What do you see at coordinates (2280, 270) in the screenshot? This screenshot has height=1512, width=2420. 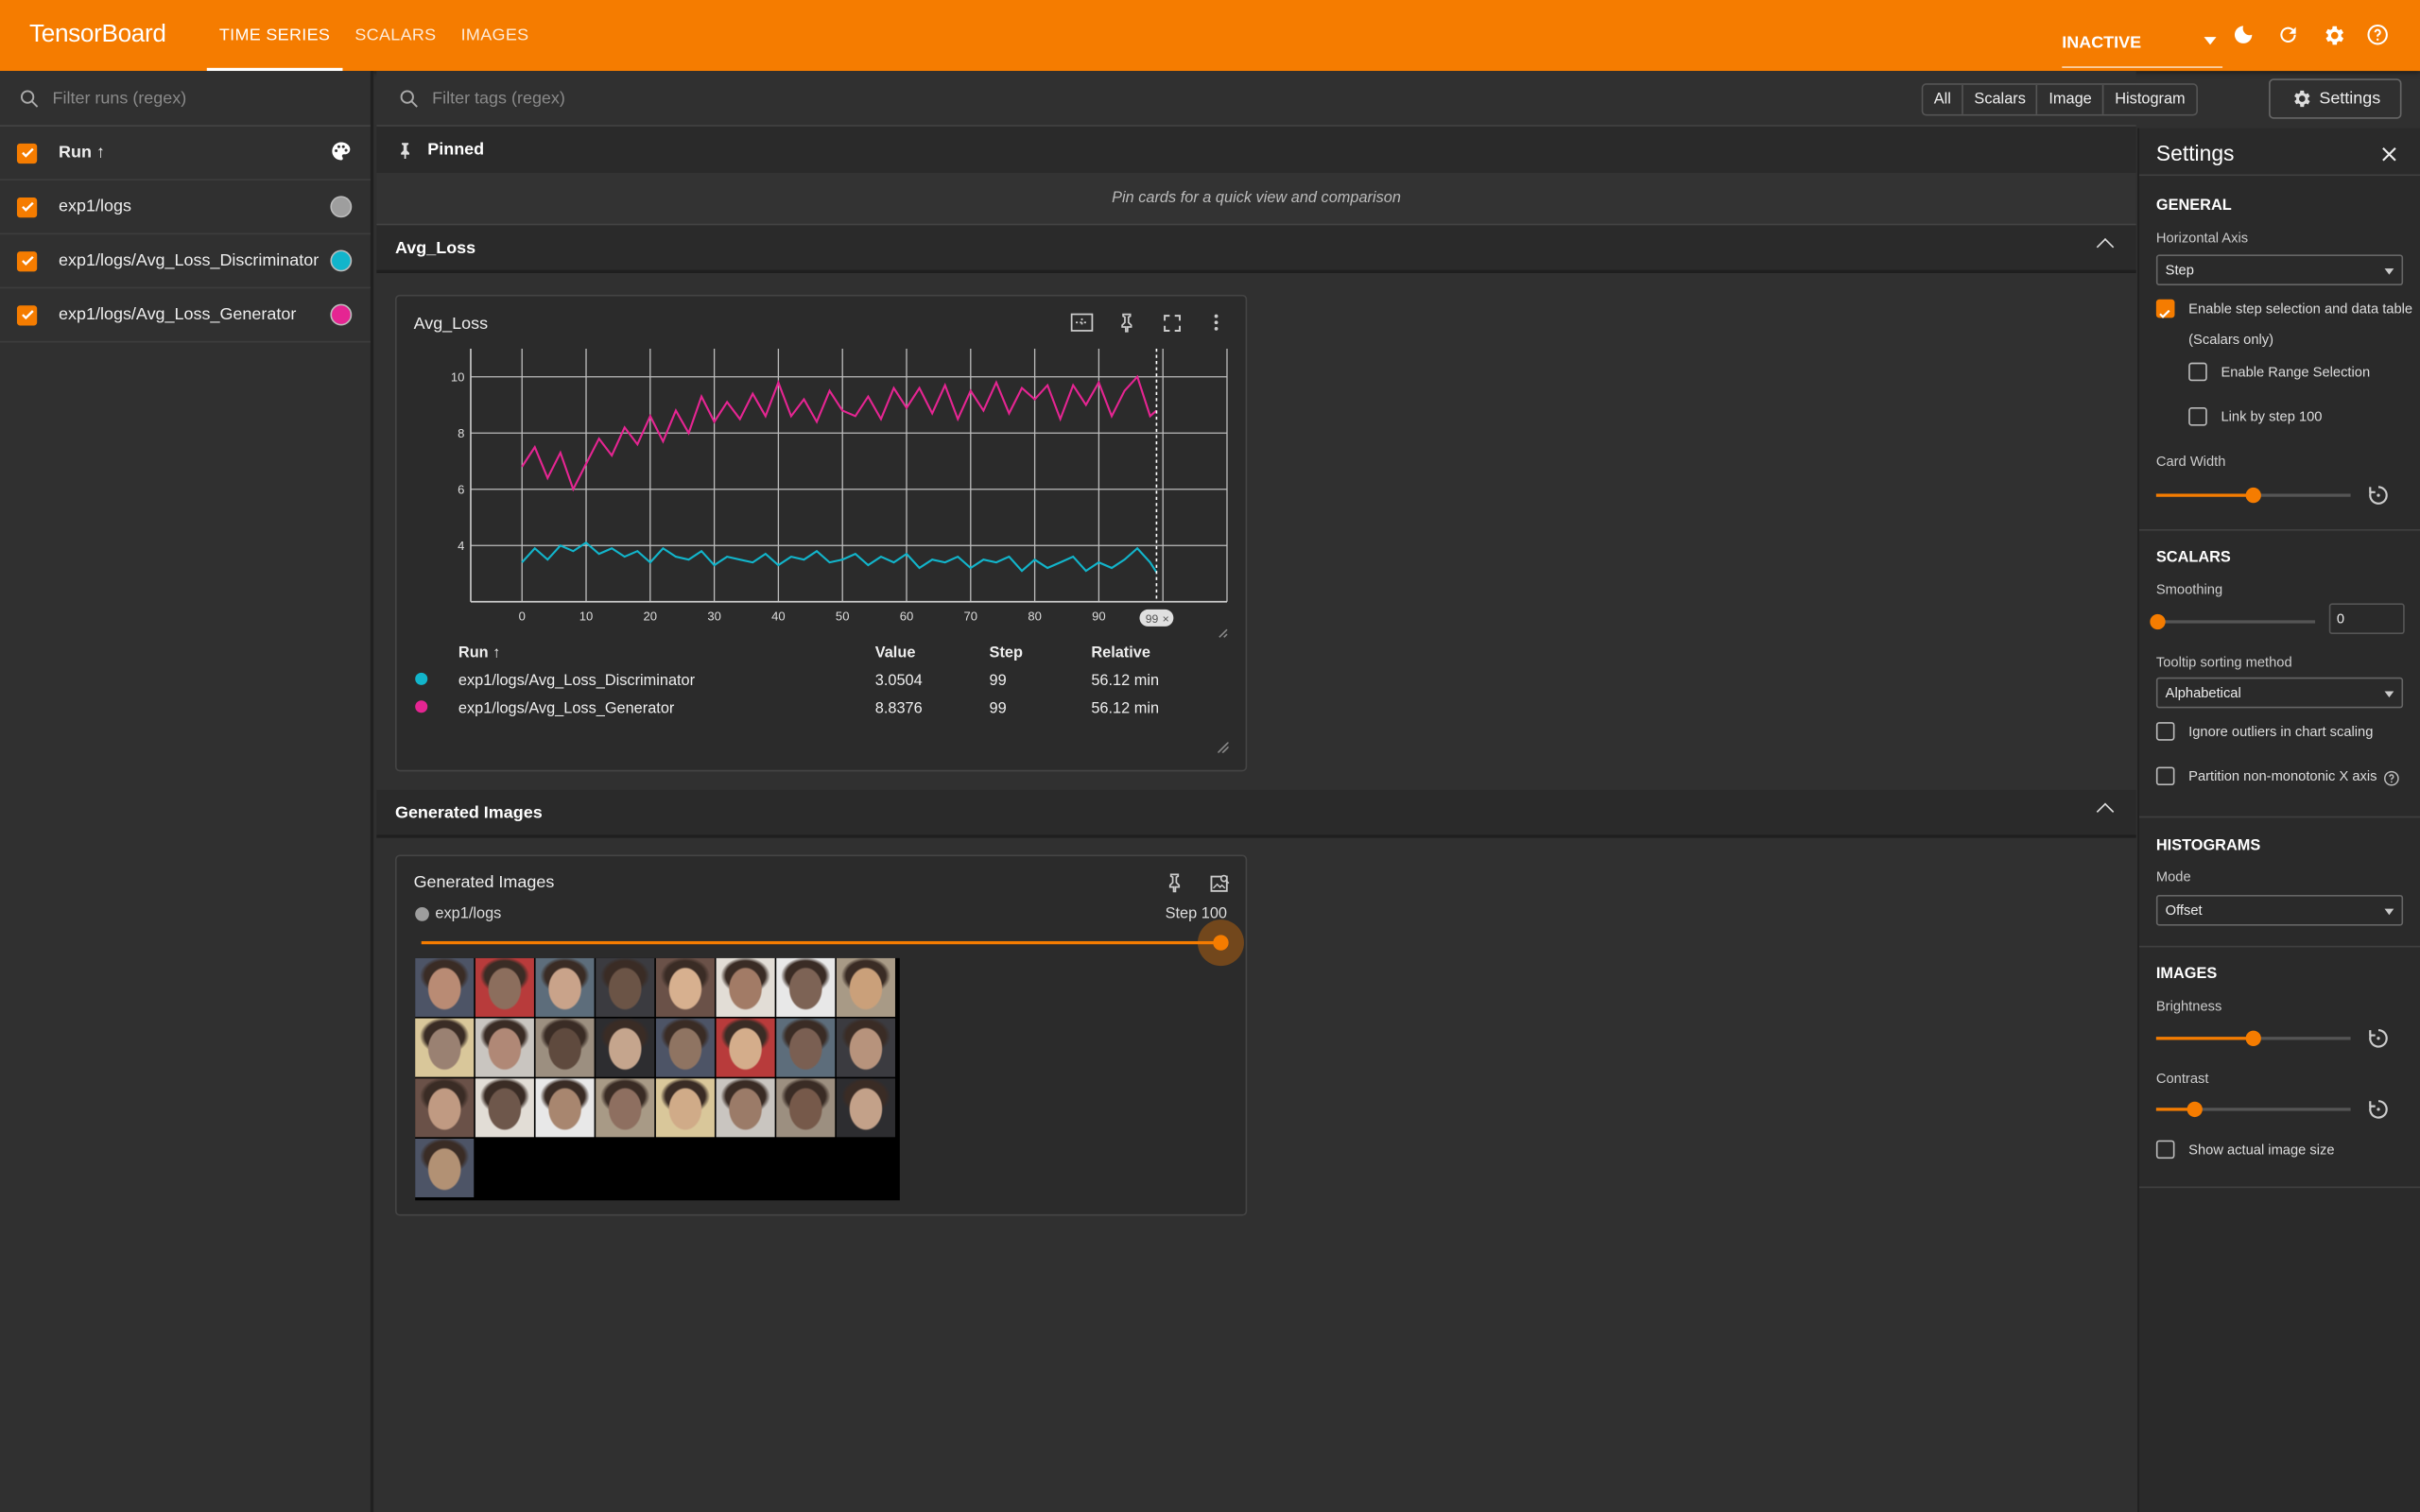 I see `h-axis-select: Step` at bounding box center [2280, 270].